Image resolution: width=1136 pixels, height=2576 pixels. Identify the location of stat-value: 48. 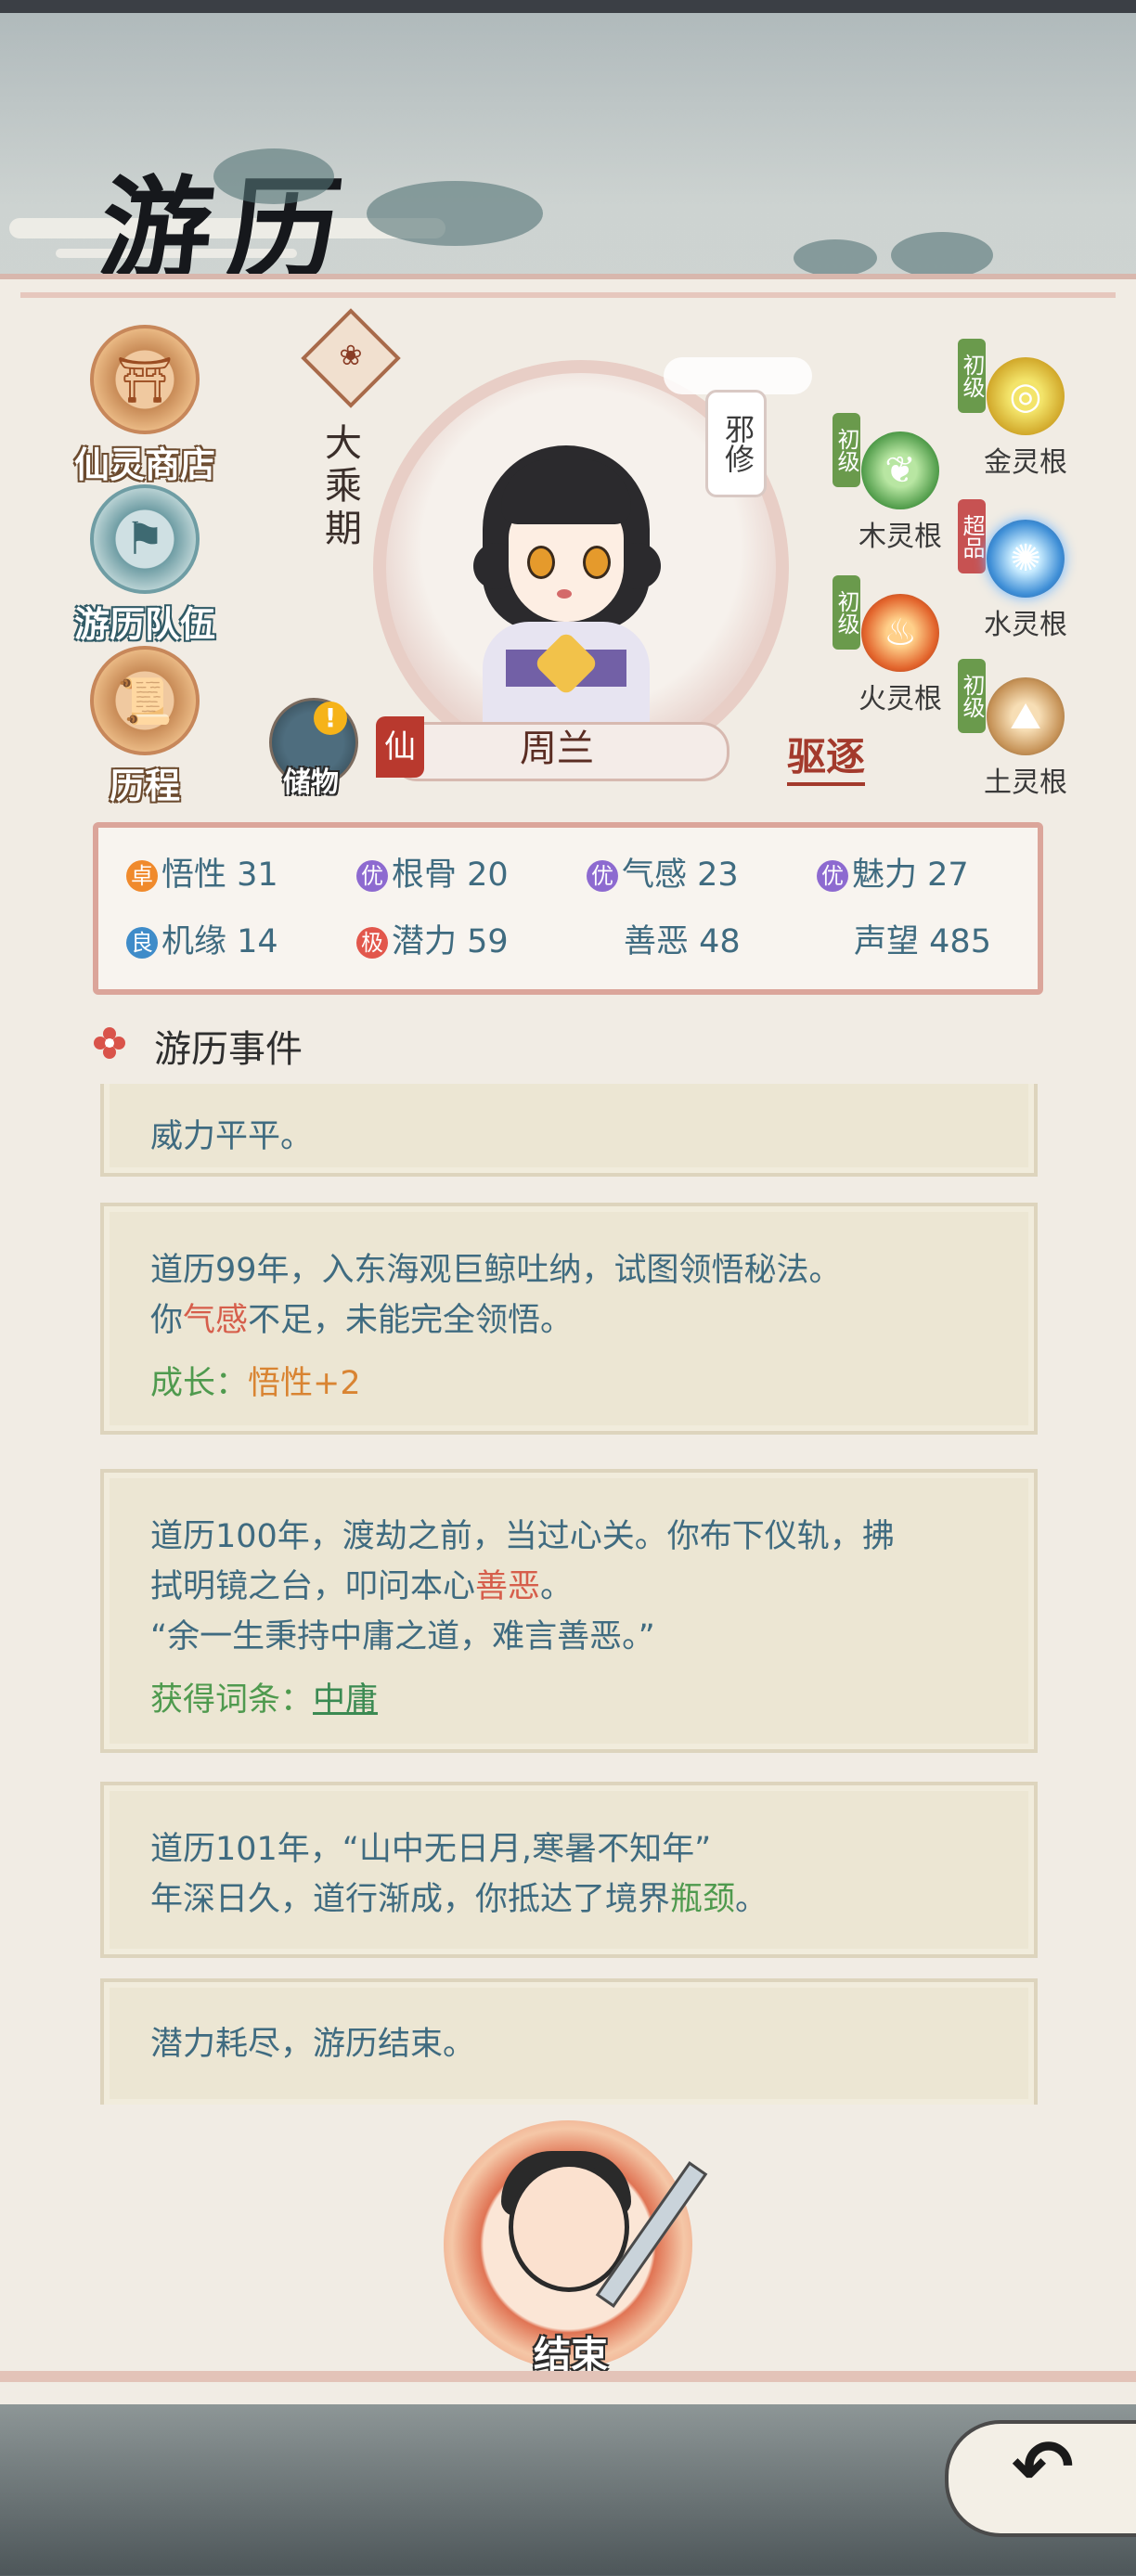
(720, 941).